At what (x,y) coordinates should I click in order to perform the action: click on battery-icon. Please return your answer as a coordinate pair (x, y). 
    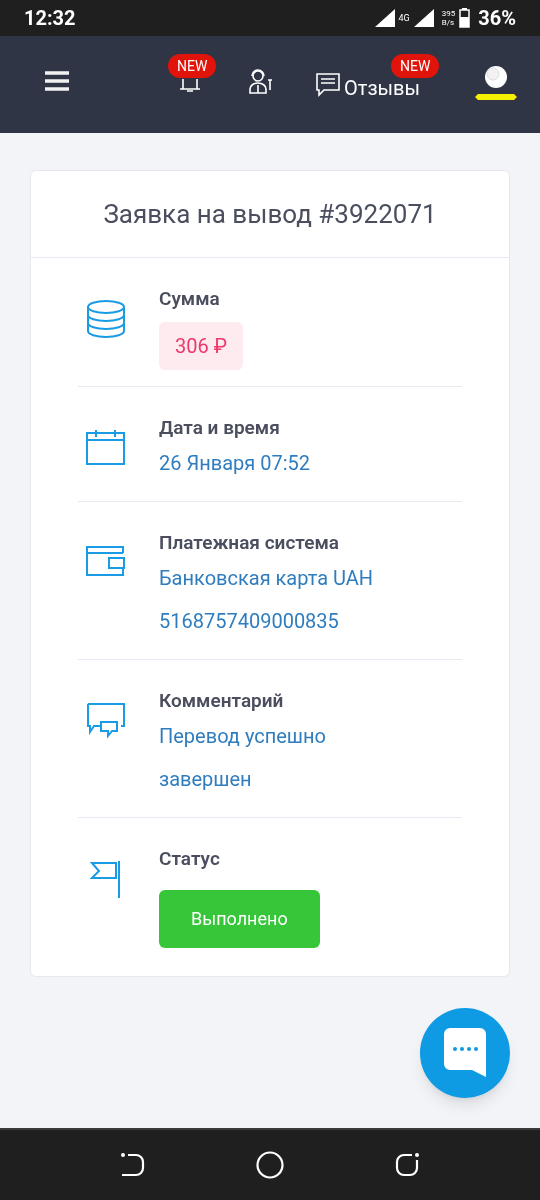
    Looking at the image, I should click on (465, 18).